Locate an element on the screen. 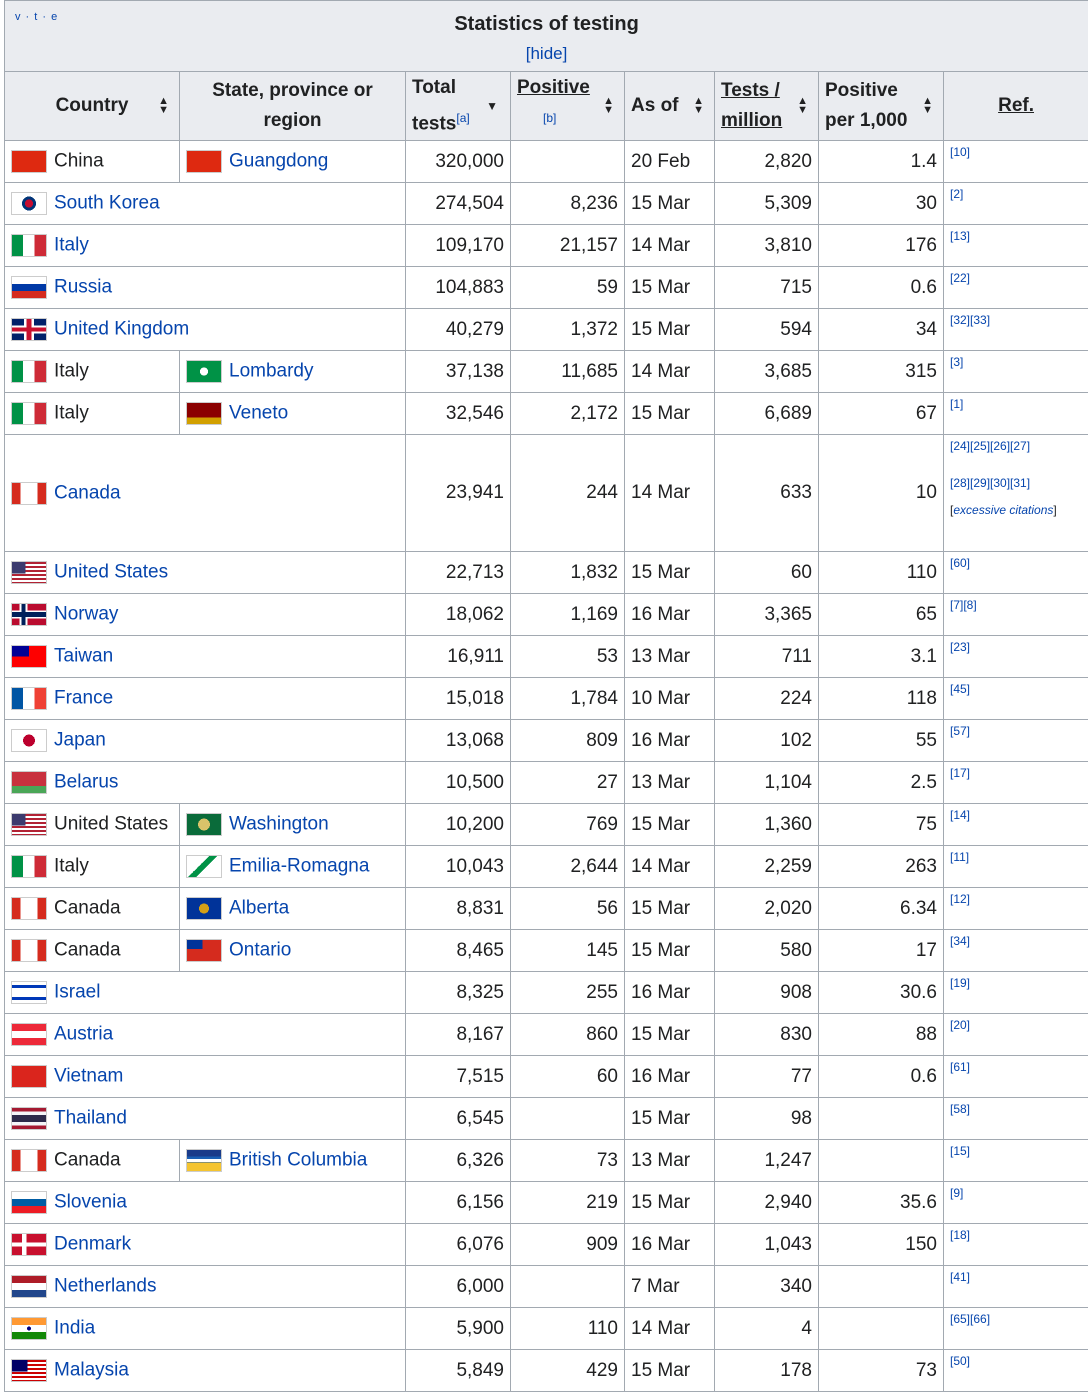 The height and width of the screenshot is (1392, 1088). citation-link: [57] is located at coordinates (960, 731).